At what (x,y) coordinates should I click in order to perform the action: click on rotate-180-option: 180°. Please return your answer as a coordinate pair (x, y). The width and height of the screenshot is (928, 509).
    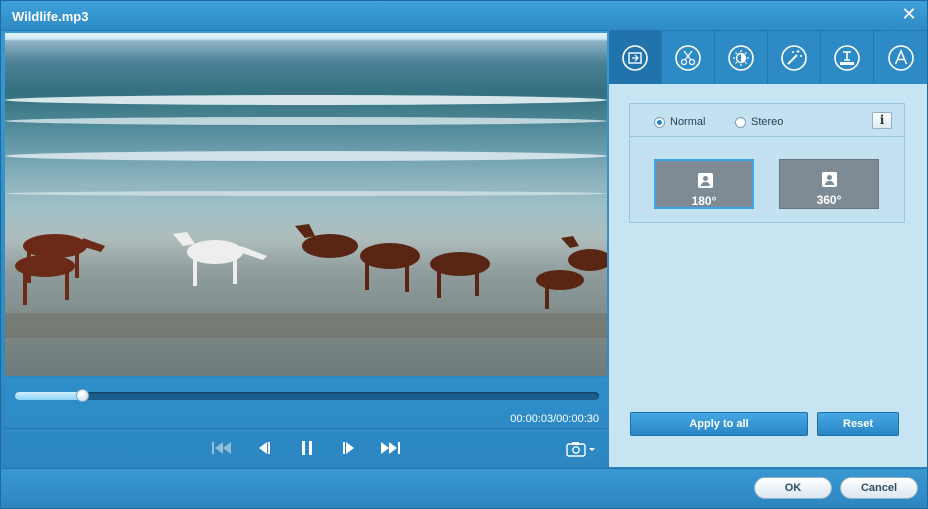
    Looking at the image, I should click on (704, 184).